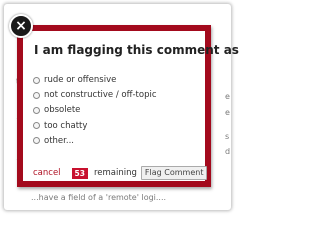  I want to click on option-label: obsolete, so click(62, 110).